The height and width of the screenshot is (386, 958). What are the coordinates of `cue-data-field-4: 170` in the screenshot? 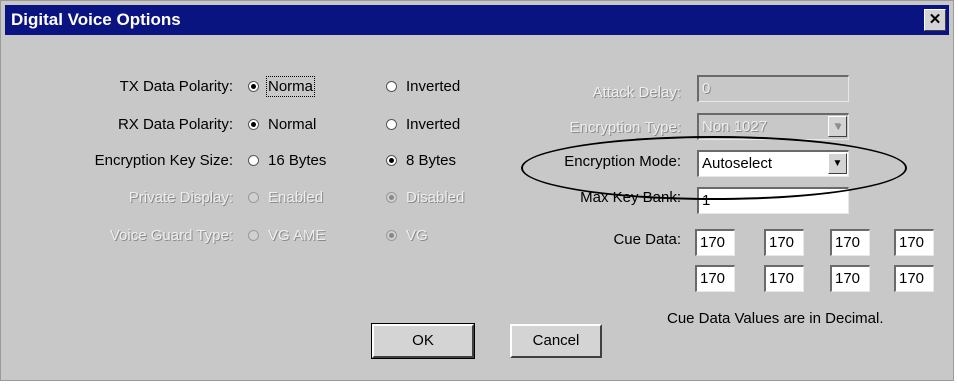 It's located at (914, 242).